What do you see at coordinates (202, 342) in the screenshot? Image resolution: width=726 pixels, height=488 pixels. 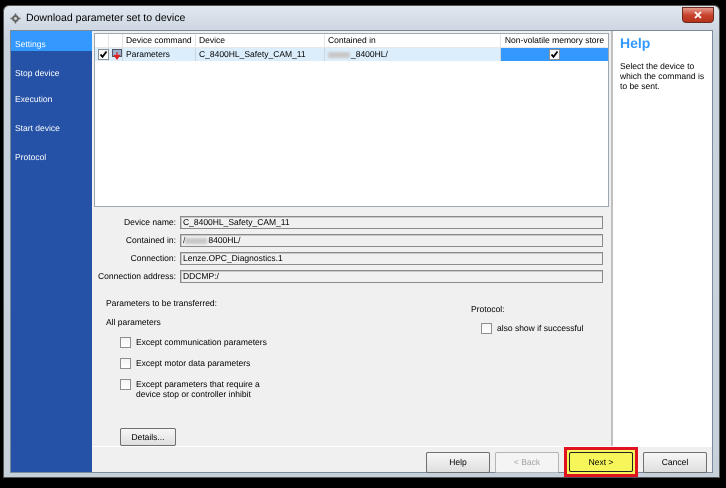 I see `checkbox-label: Except communication parameters` at bounding box center [202, 342].